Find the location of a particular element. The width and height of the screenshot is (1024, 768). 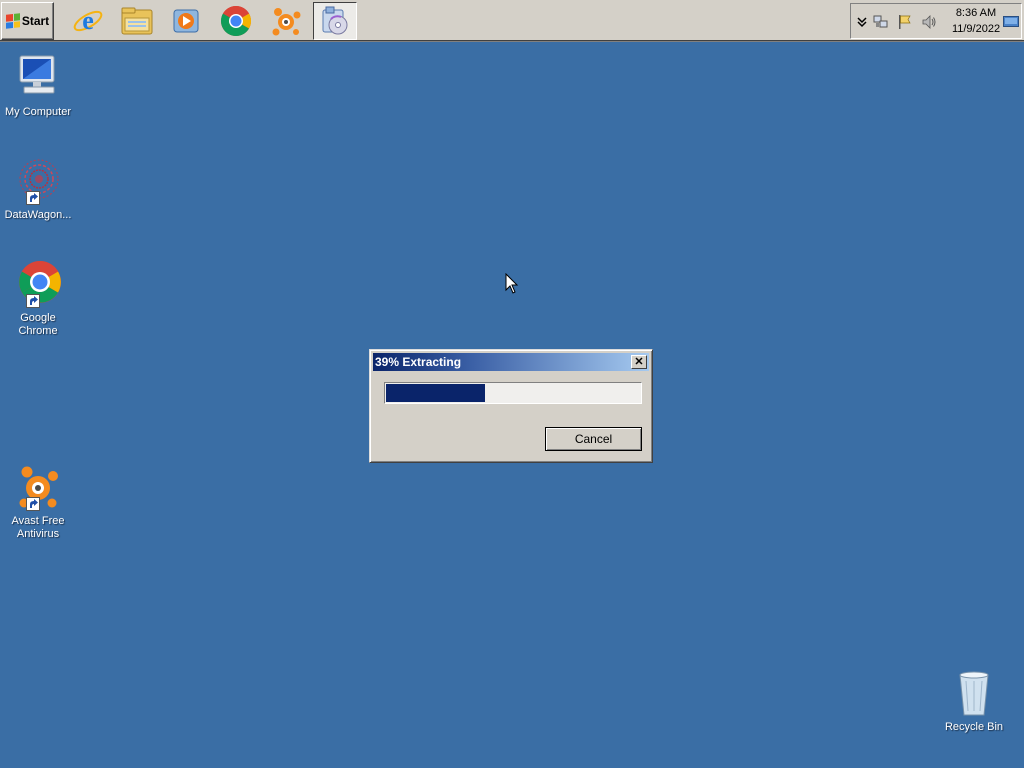

windows-explorer-icon is located at coordinates (137, 21).